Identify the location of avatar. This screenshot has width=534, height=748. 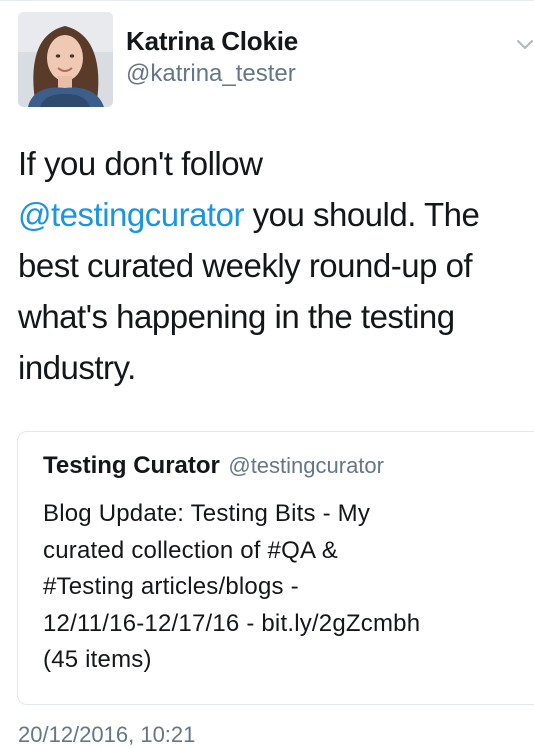
(65, 59).